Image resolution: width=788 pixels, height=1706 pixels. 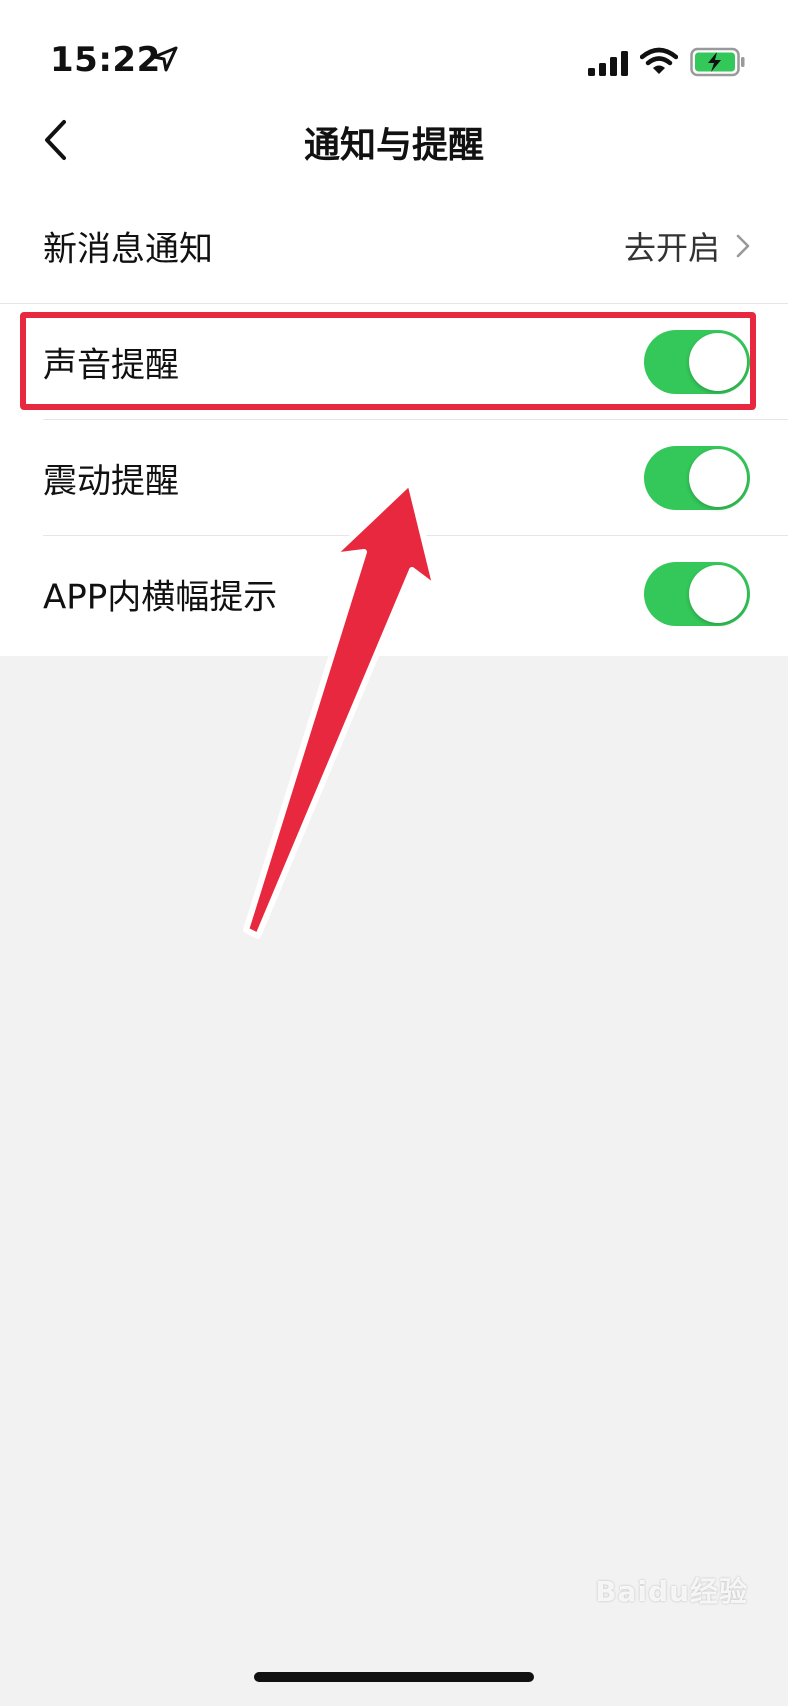 I want to click on vibration-reminder-toggle, so click(x=697, y=478).